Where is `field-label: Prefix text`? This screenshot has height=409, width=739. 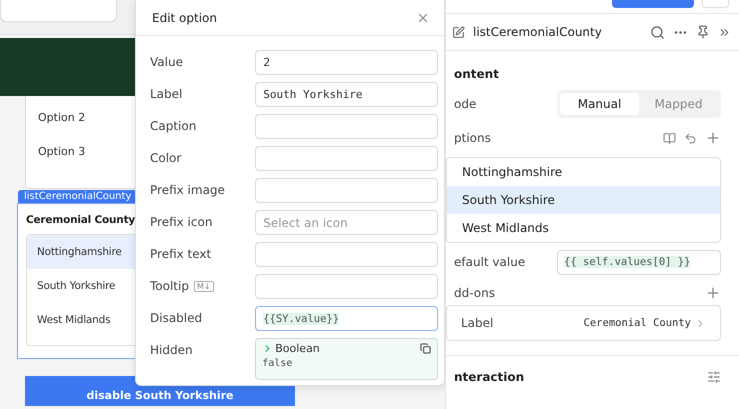
field-label: Prefix text is located at coordinates (181, 254).